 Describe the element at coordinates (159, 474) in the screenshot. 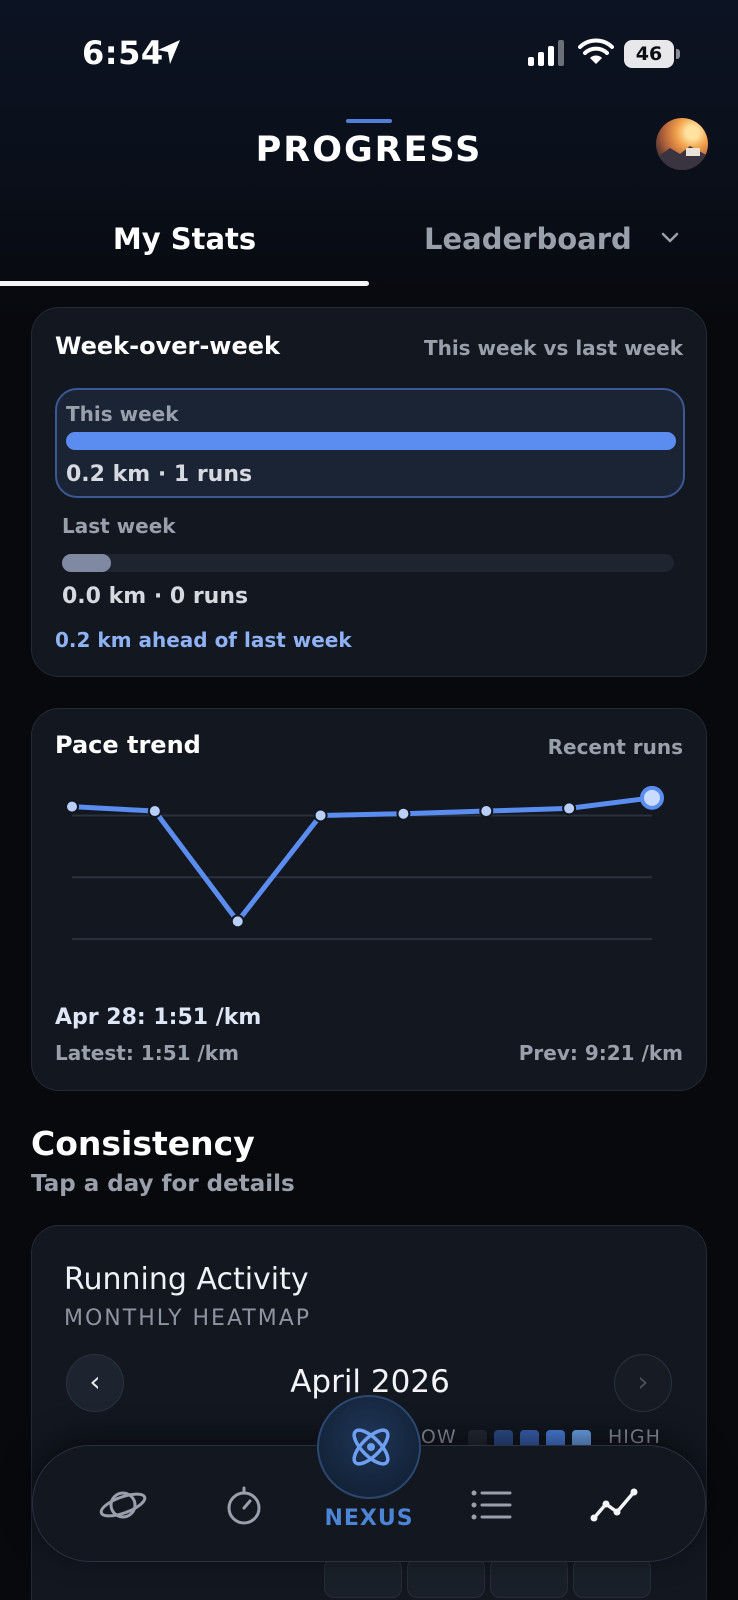

I see `this-week-value: 0.2 km · 1 runs` at that location.